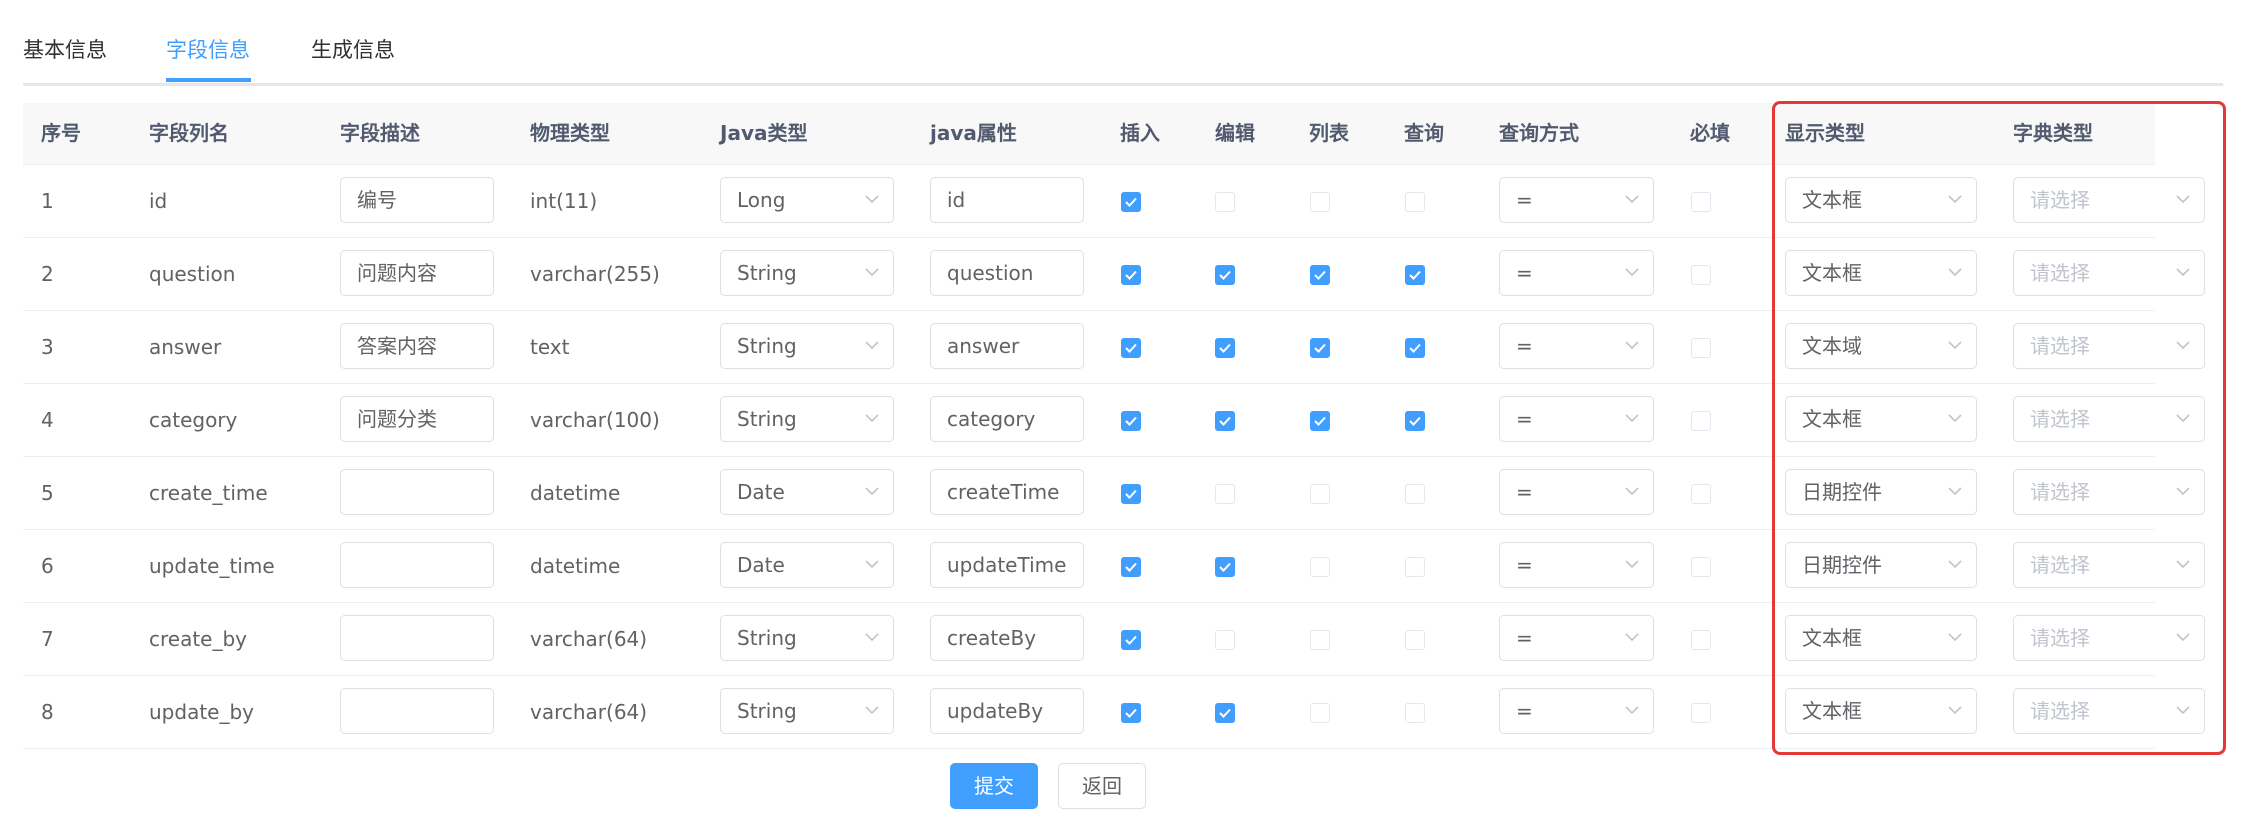 The image size is (2252, 835). I want to click on java-field-input: question, so click(1007, 273).